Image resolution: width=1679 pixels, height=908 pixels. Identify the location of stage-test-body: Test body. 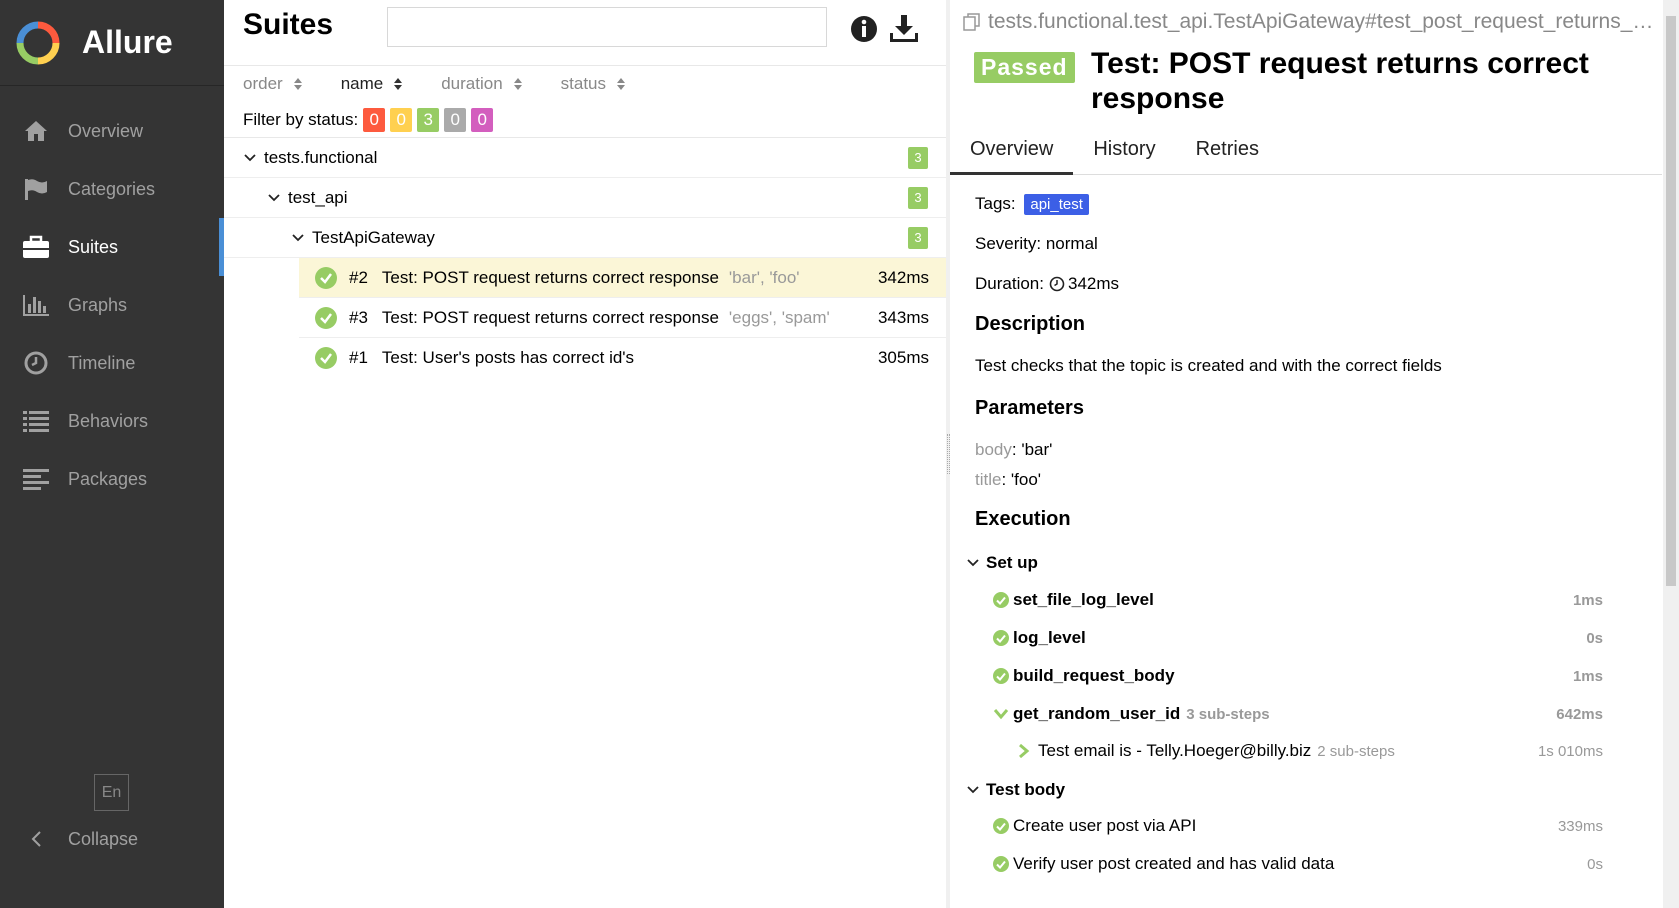
(1015, 790).